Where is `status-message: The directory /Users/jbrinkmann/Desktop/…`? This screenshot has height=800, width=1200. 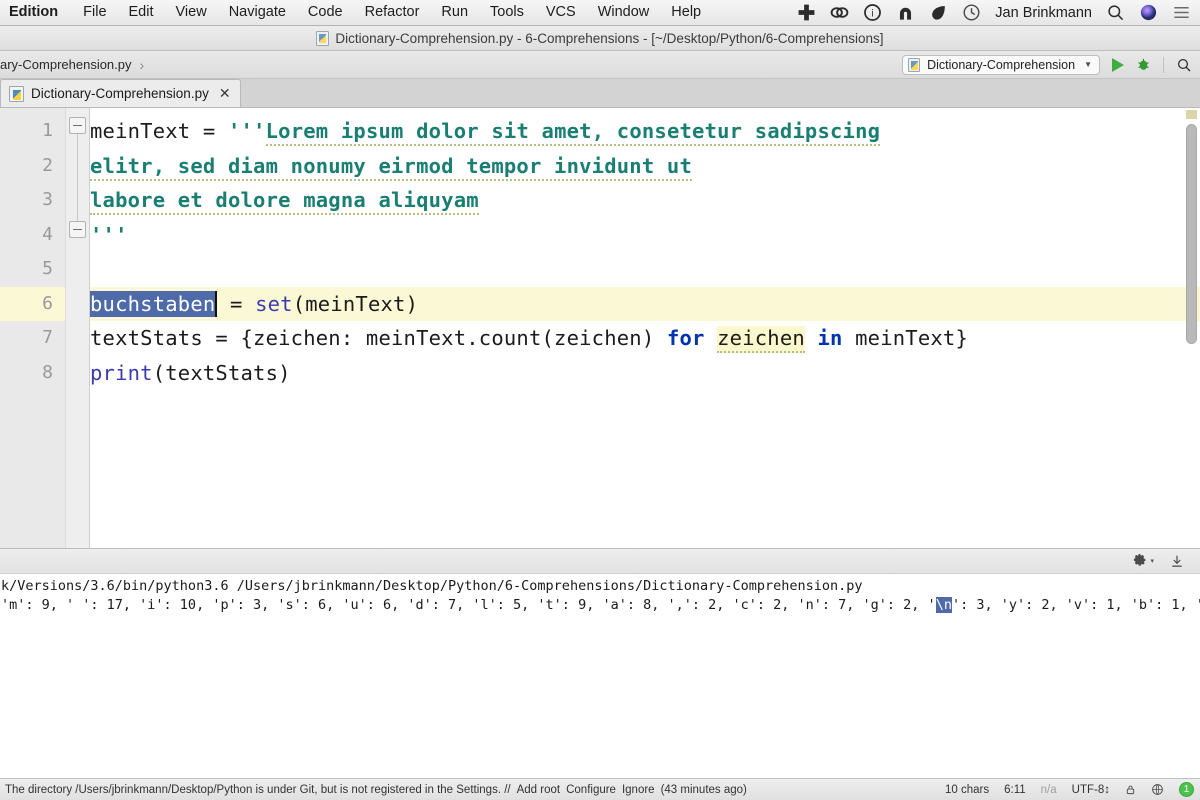 status-message: The directory /Users/jbrinkmann/Desktop/… is located at coordinates (258, 789).